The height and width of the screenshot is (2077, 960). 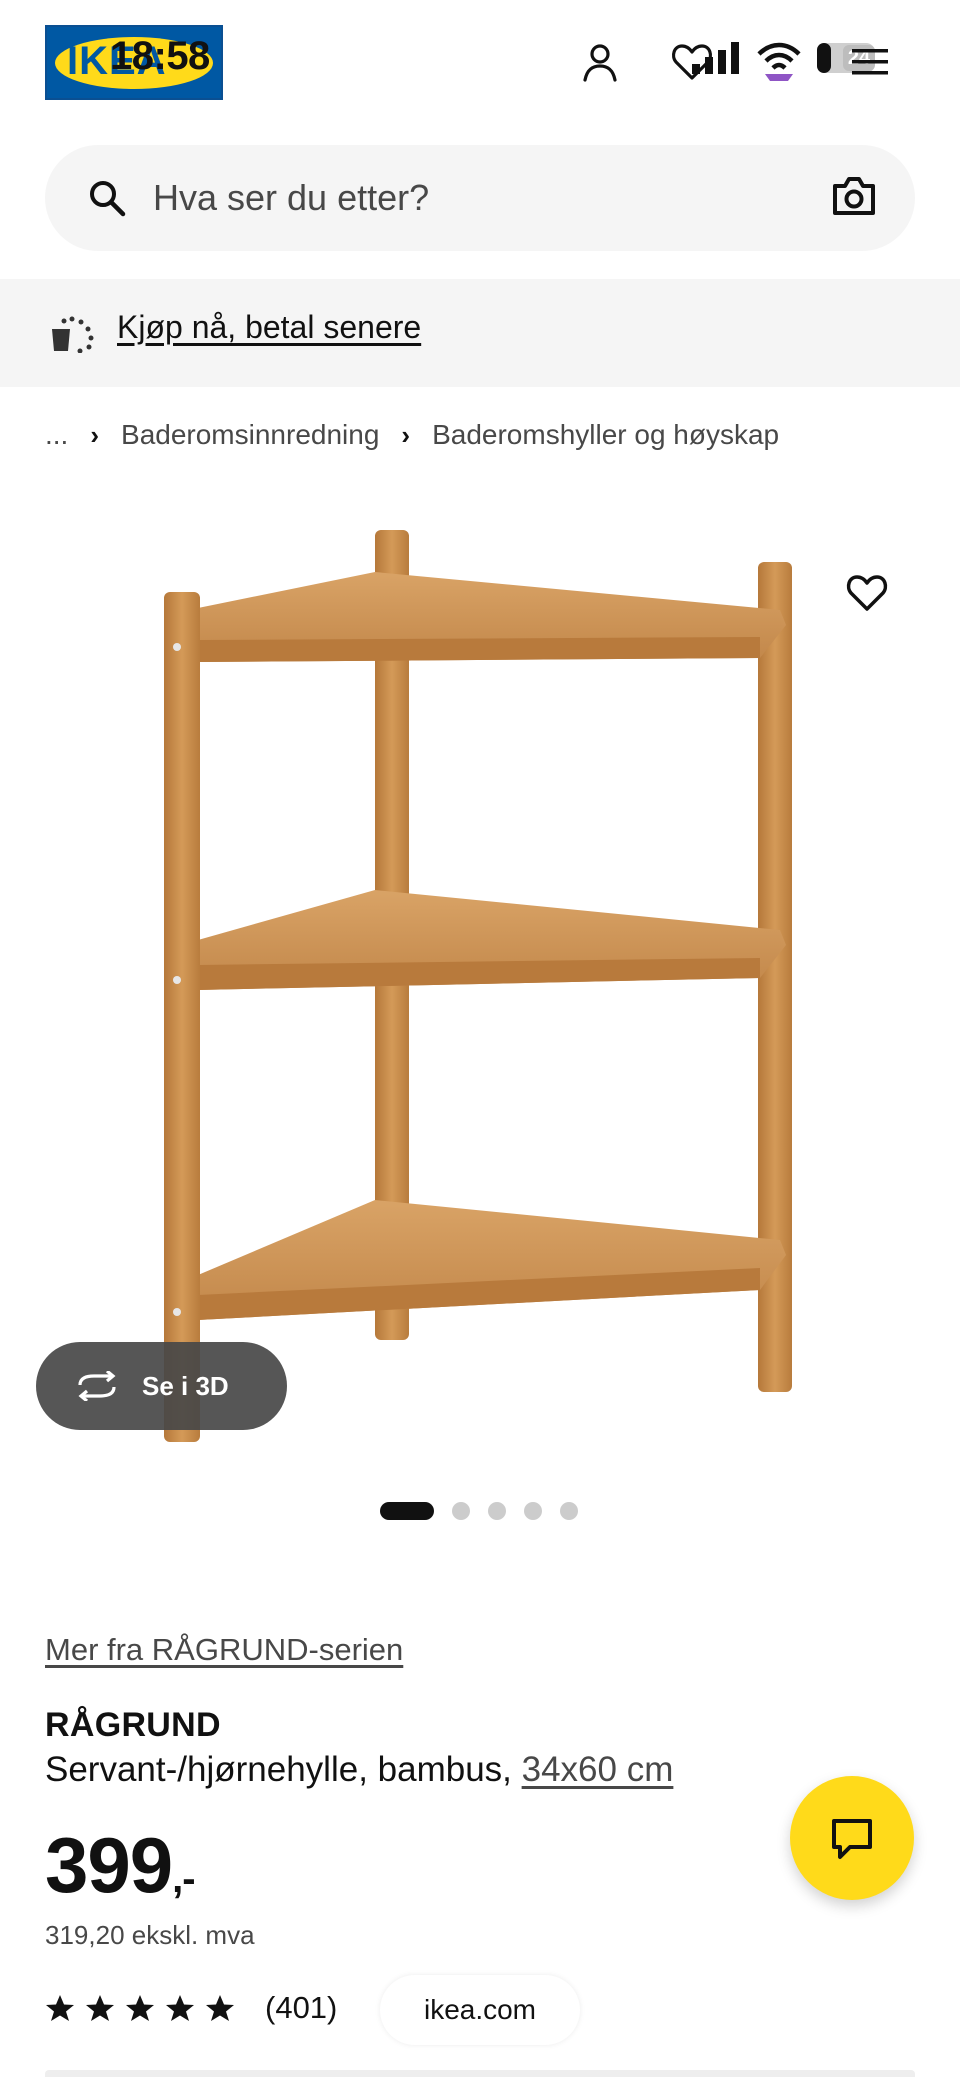 What do you see at coordinates (870, 64) in the screenshot?
I see `menu-icon` at bounding box center [870, 64].